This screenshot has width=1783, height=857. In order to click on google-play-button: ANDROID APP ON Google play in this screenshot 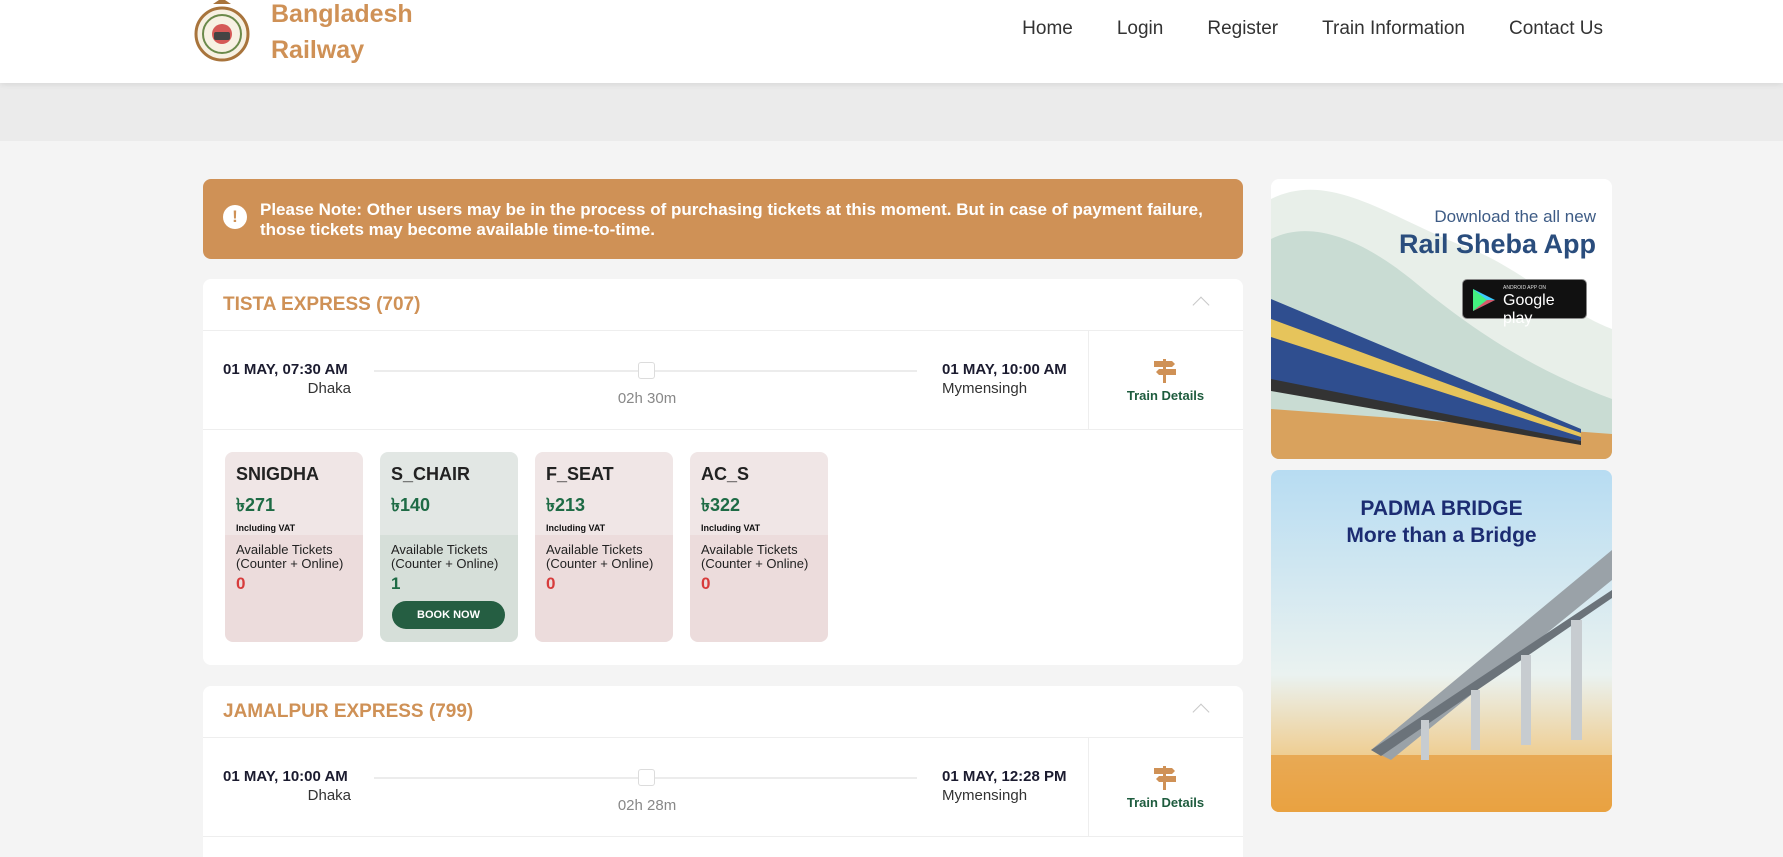, I will do `click(1524, 303)`.